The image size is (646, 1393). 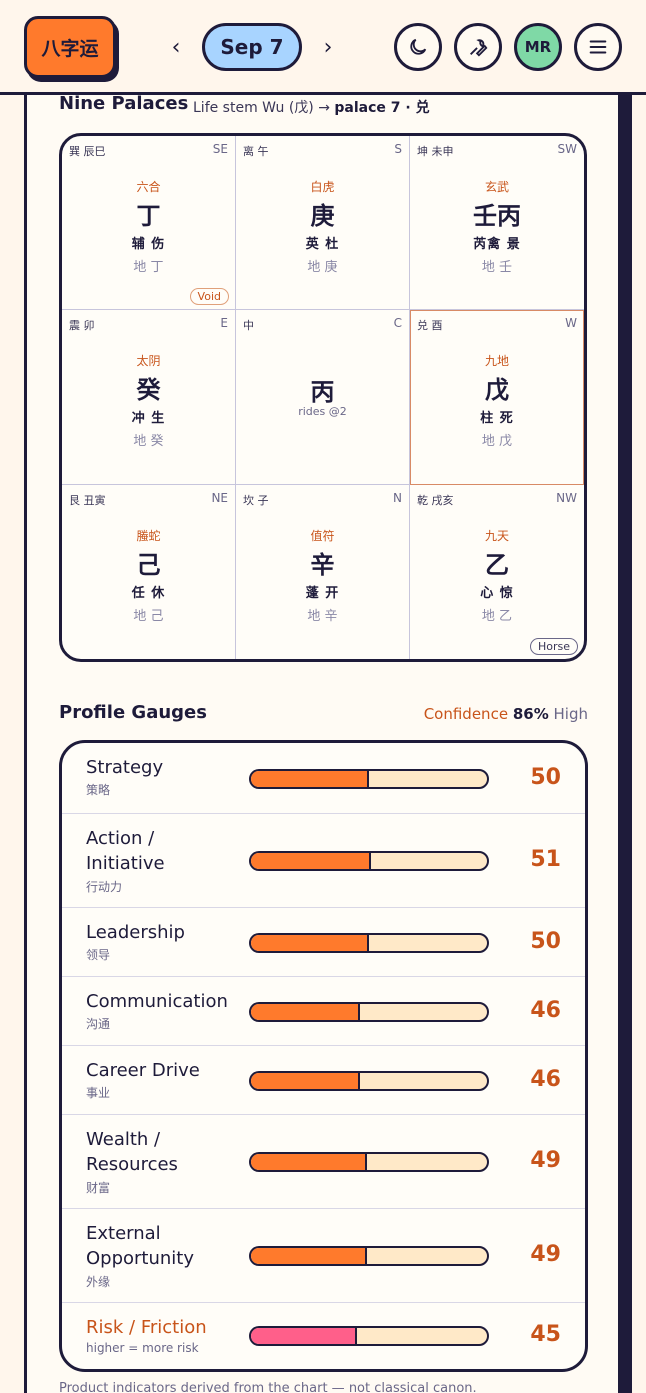 What do you see at coordinates (322, 593) in the screenshot?
I see `palace-star-door: 蓬 开` at bounding box center [322, 593].